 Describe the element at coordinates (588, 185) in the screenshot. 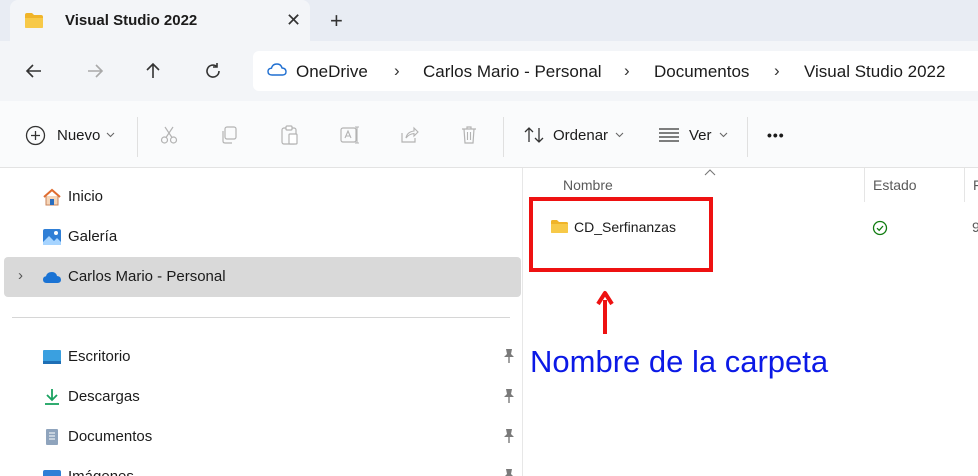

I see `column-header-name: Nombre` at that location.